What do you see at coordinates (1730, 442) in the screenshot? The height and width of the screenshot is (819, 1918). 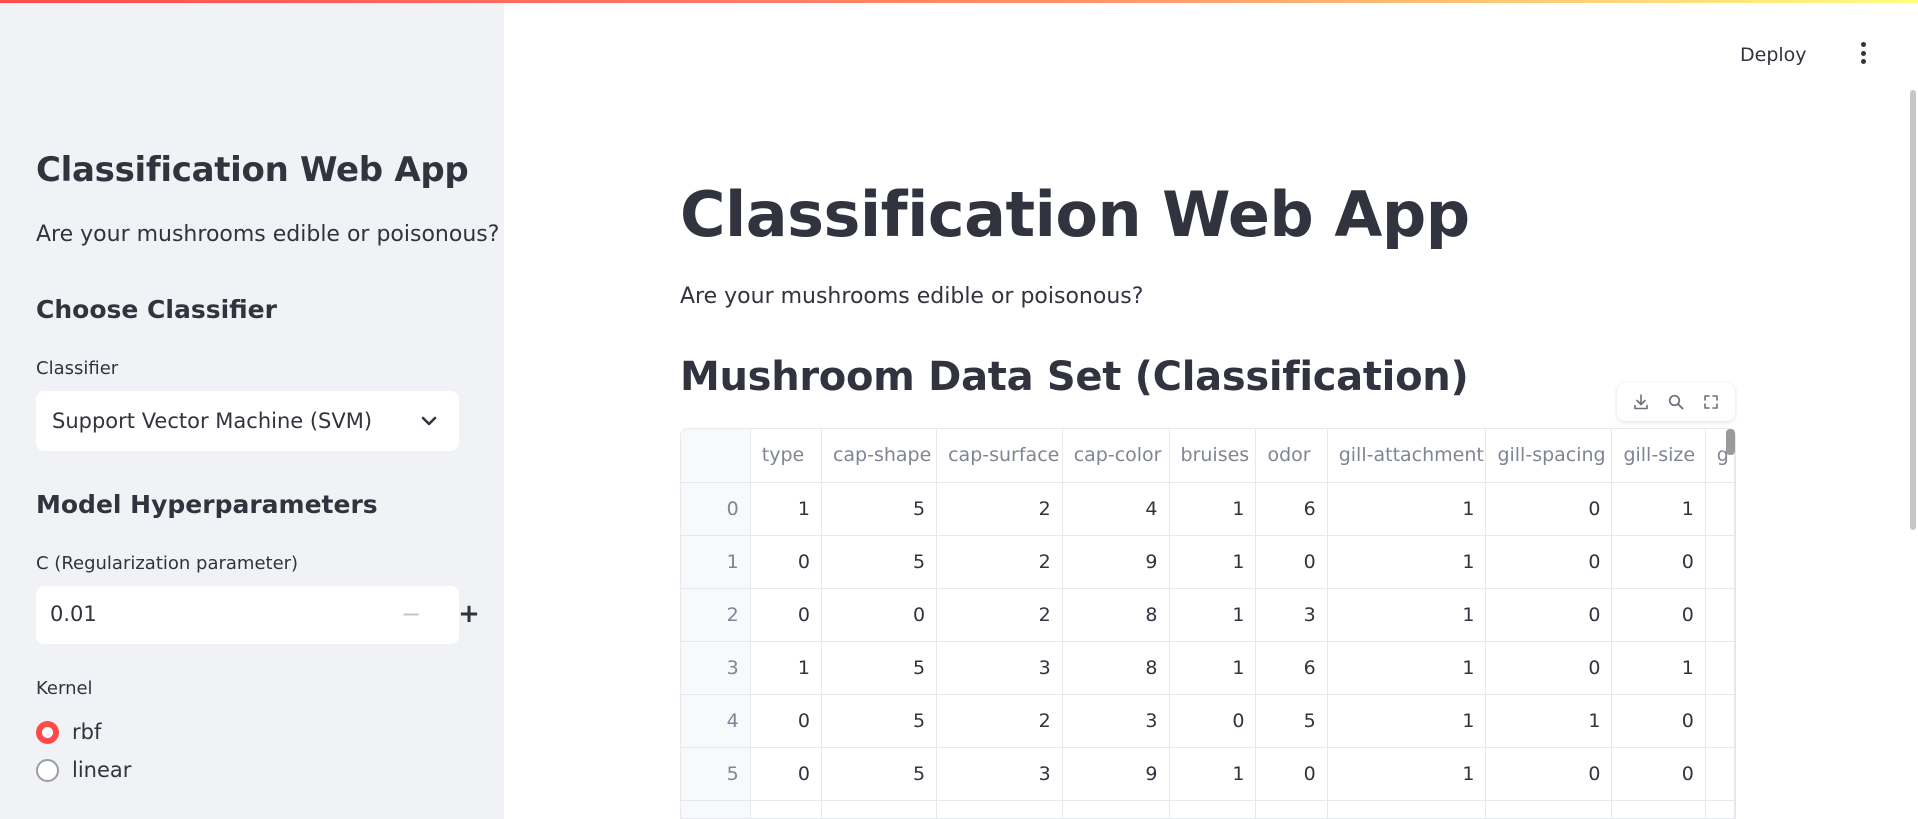 I see `table-scrollbar` at bounding box center [1730, 442].